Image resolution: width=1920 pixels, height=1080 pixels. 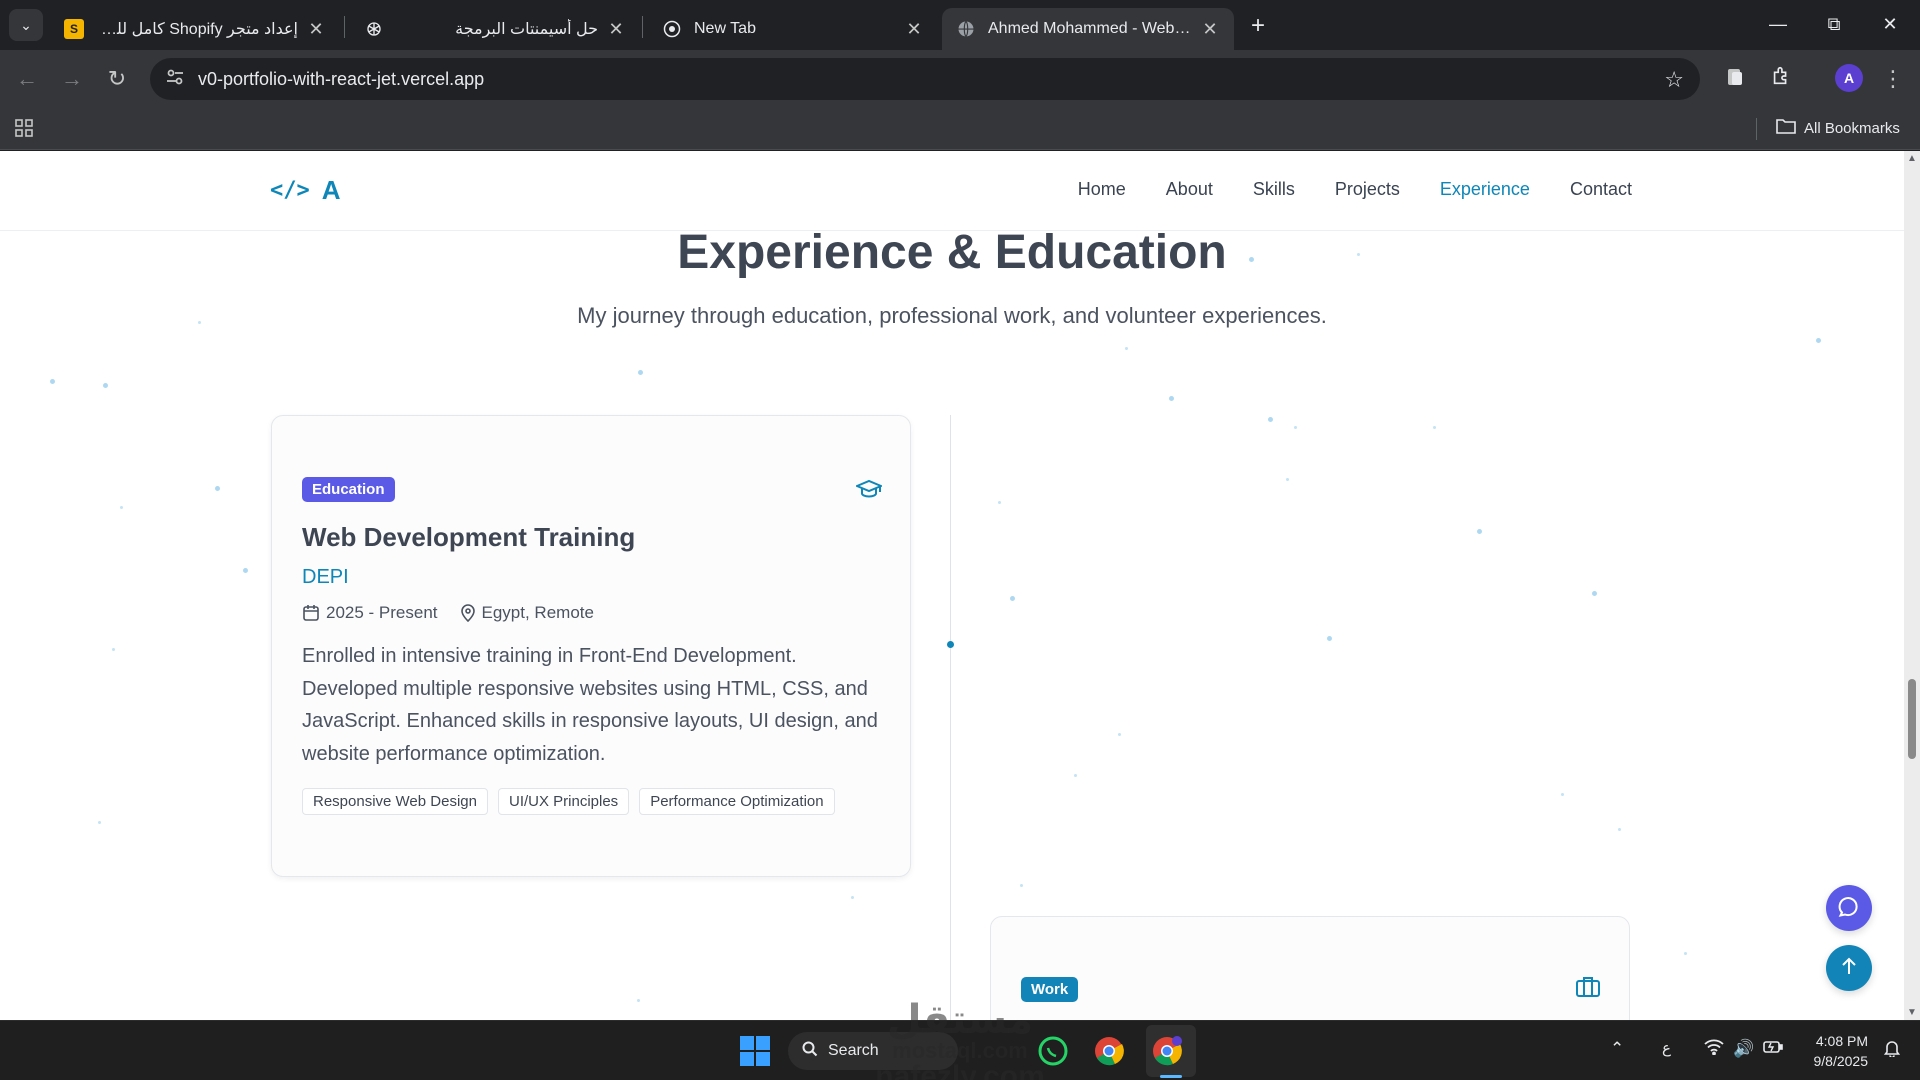 What do you see at coordinates (1892, 1050) in the screenshot?
I see `notification-bell-icon` at bounding box center [1892, 1050].